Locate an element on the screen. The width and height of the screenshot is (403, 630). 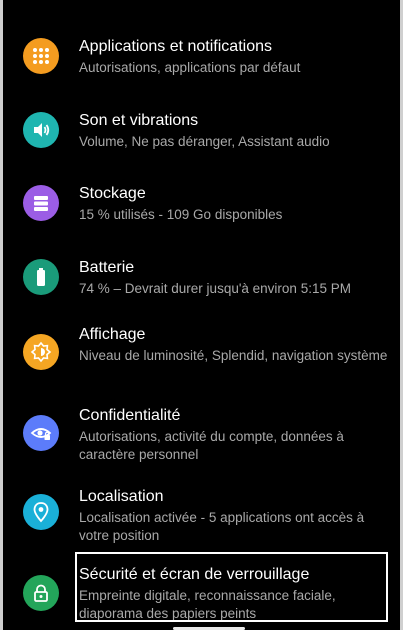
storage-icon is located at coordinates (41, 203).